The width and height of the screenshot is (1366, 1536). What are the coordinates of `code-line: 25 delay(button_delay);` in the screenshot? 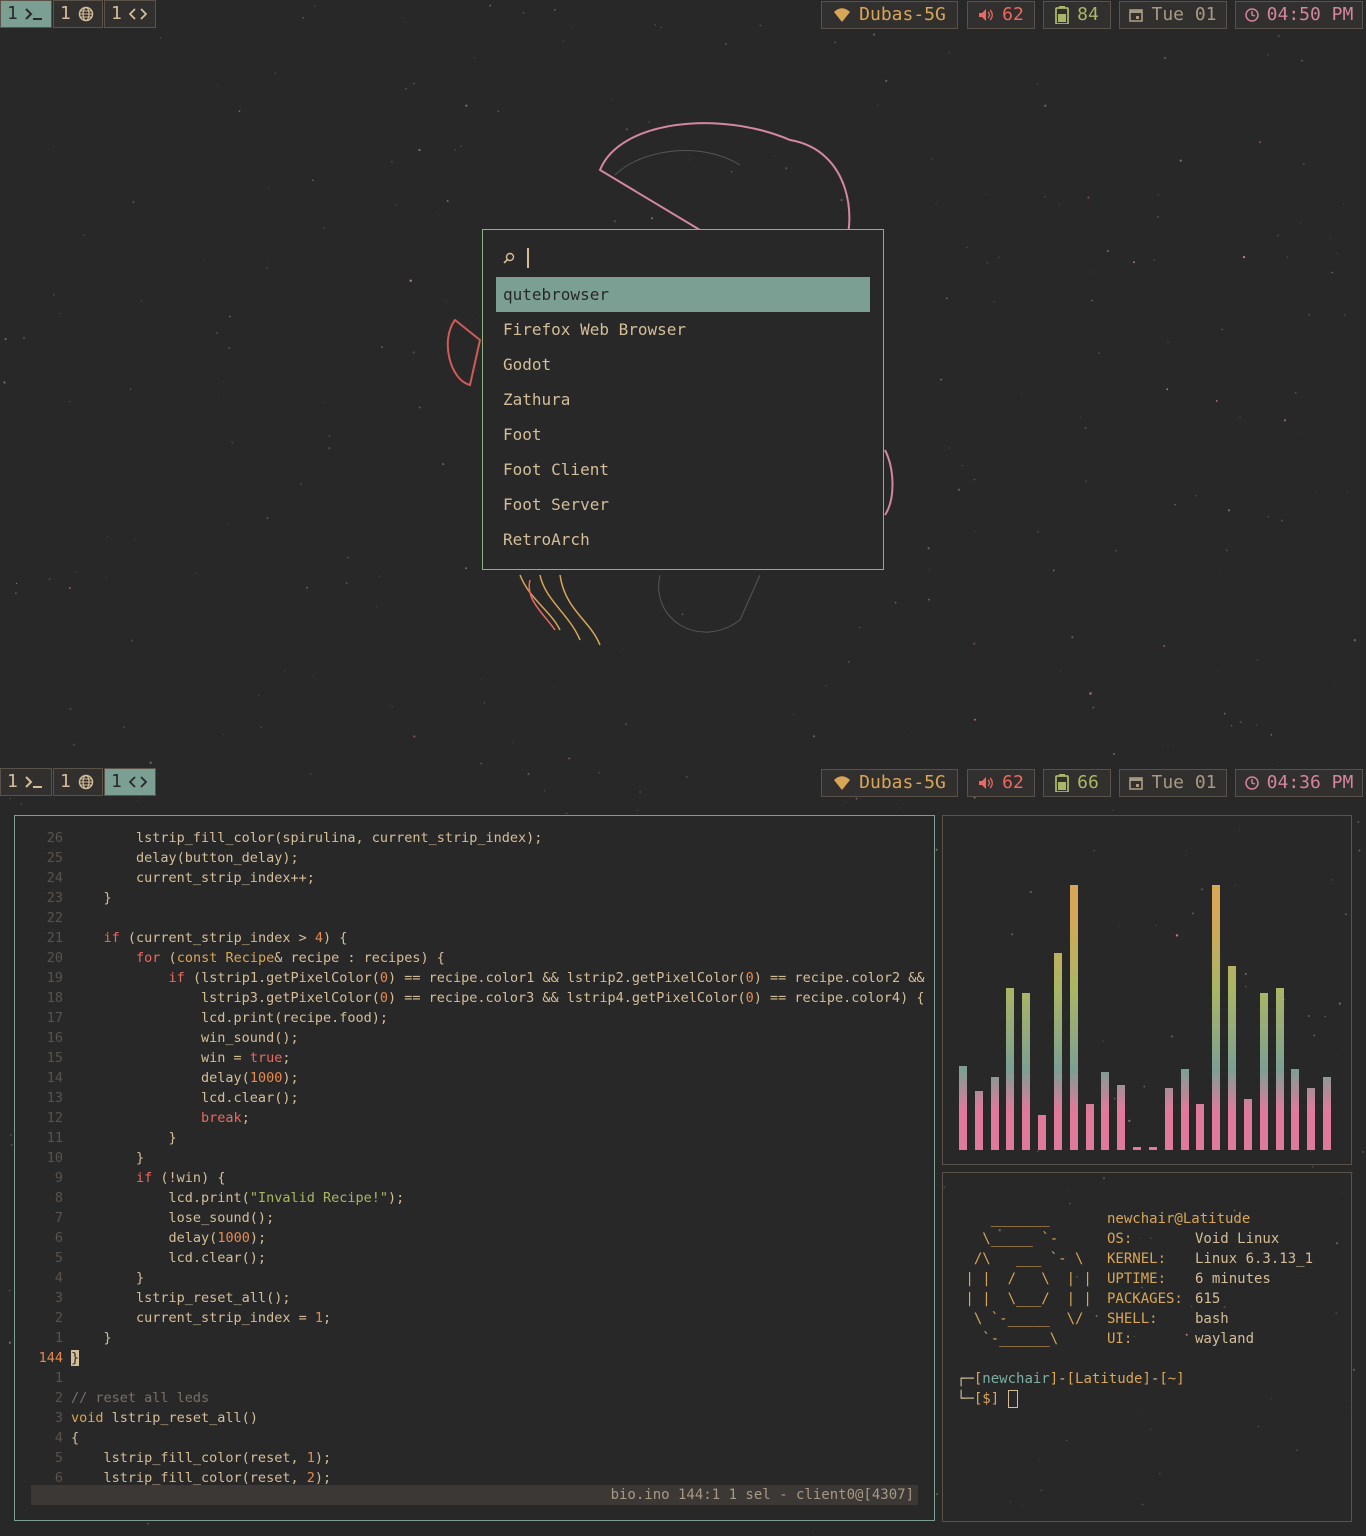 It's located at (469, 858).